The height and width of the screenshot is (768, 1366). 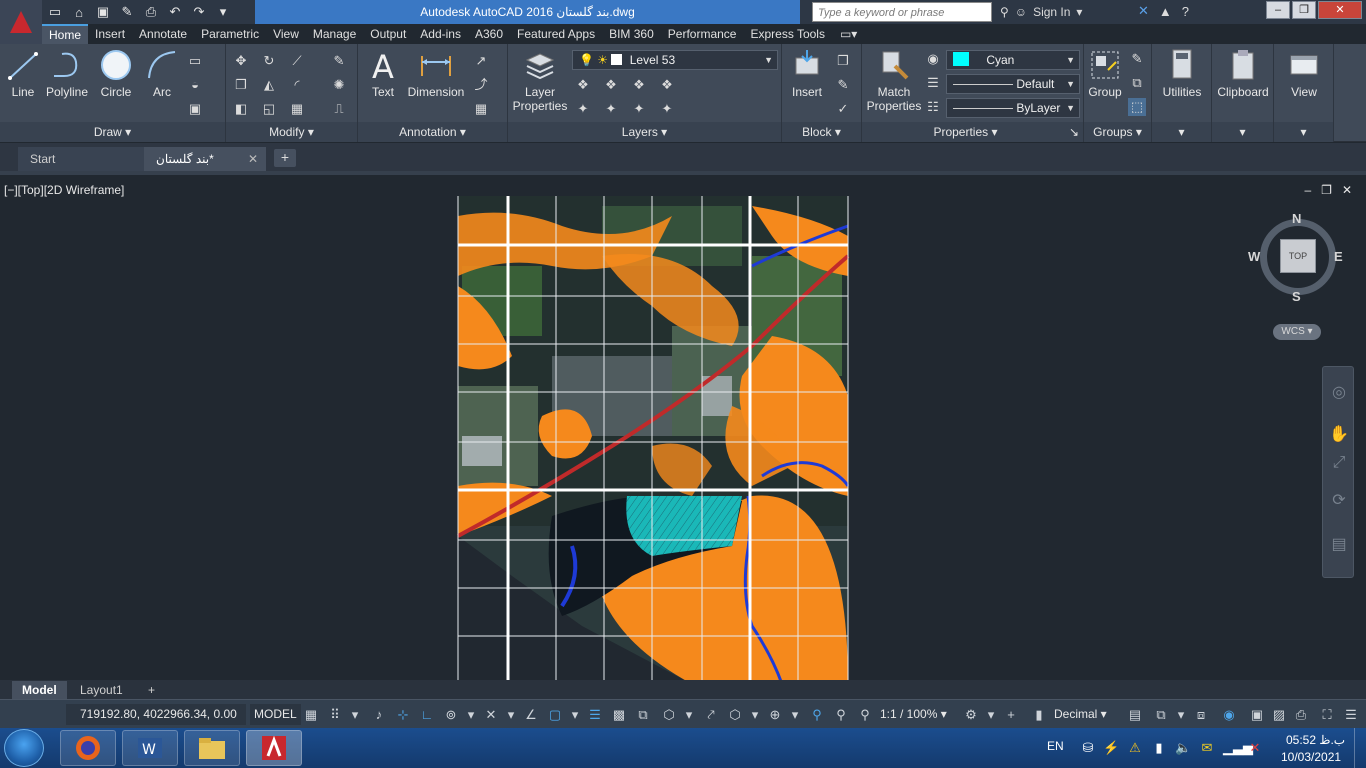 I want to click on viewcube: TOP N S E W, so click(x=1295, y=257).